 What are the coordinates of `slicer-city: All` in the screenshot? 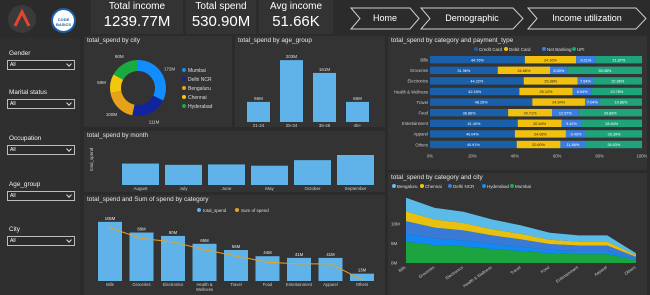 It's located at (41, 241).